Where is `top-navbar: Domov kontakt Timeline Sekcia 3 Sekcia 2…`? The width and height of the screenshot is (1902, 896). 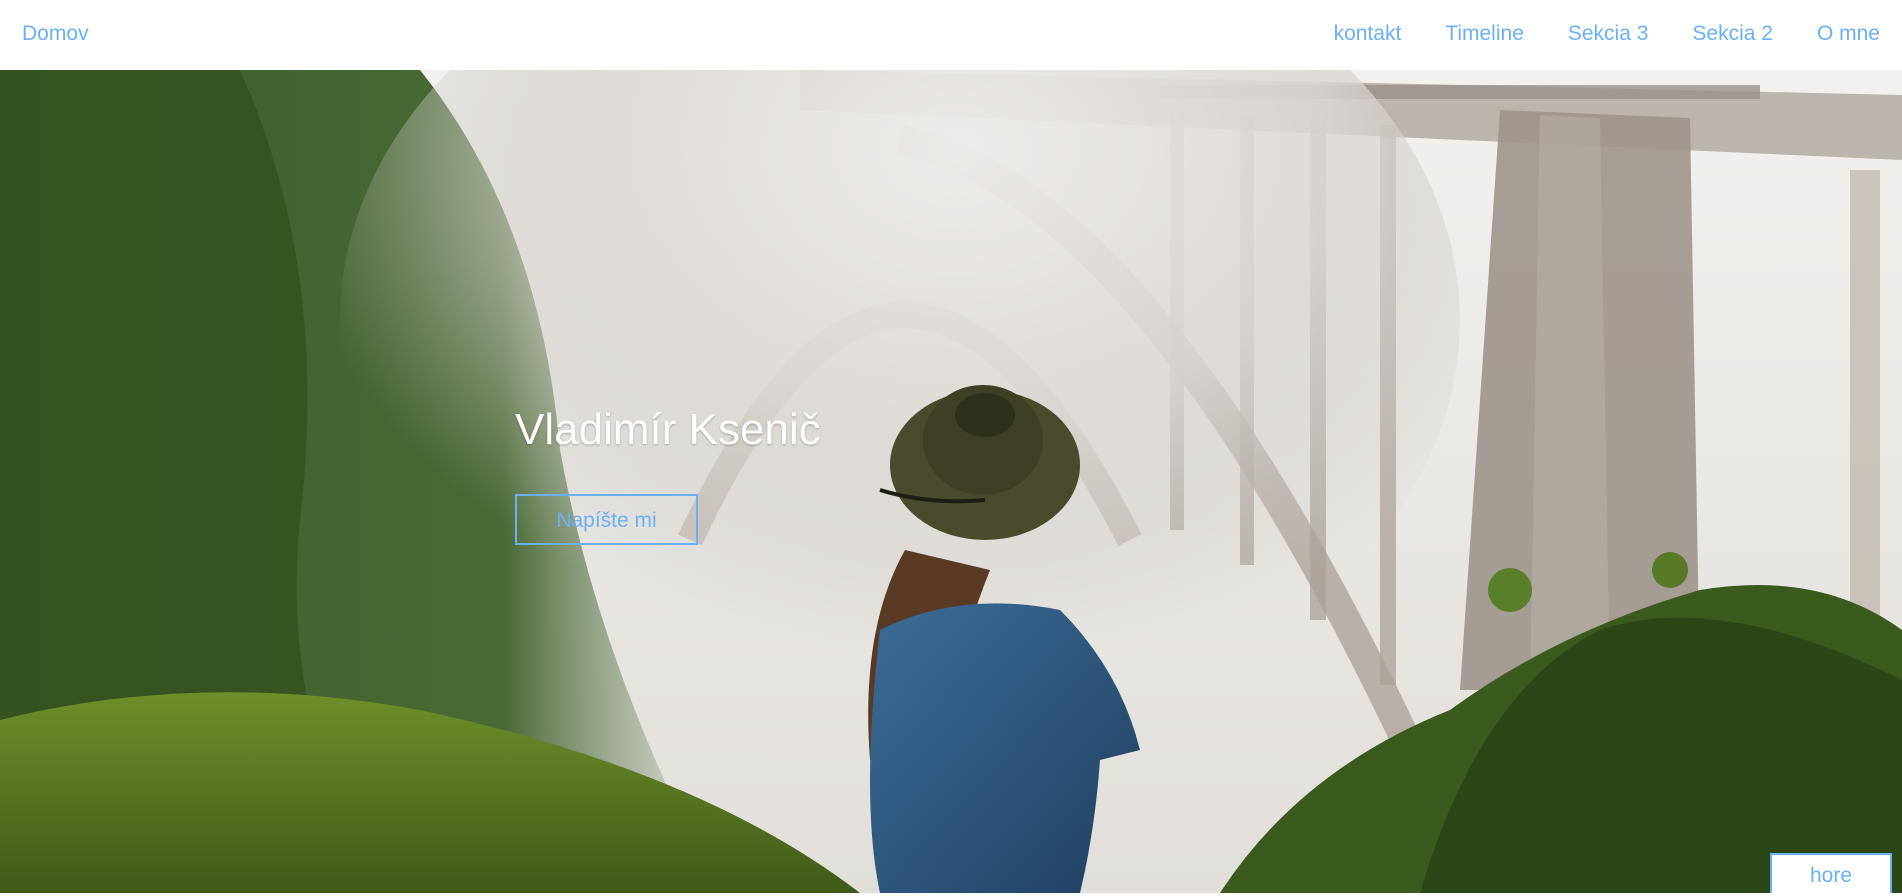
top-navbar: Domov kontakt Timeline Sekcia 3 Sekcia 2… is located at coordinates (951, 35).